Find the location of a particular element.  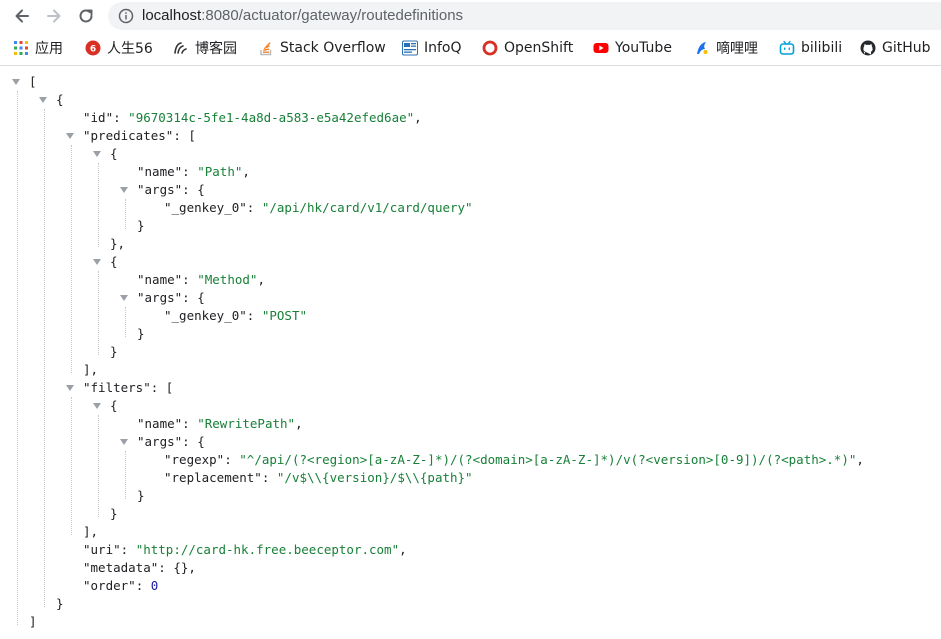

json-string: "http://card-hk.free.beeceptor.com" is located at coordinates (267, 549).